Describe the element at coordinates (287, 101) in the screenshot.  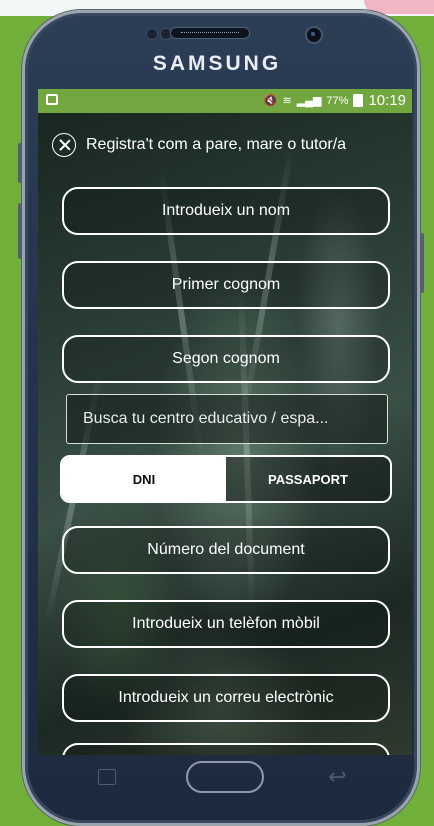
I see `wifi-icon: ≋` at that location.